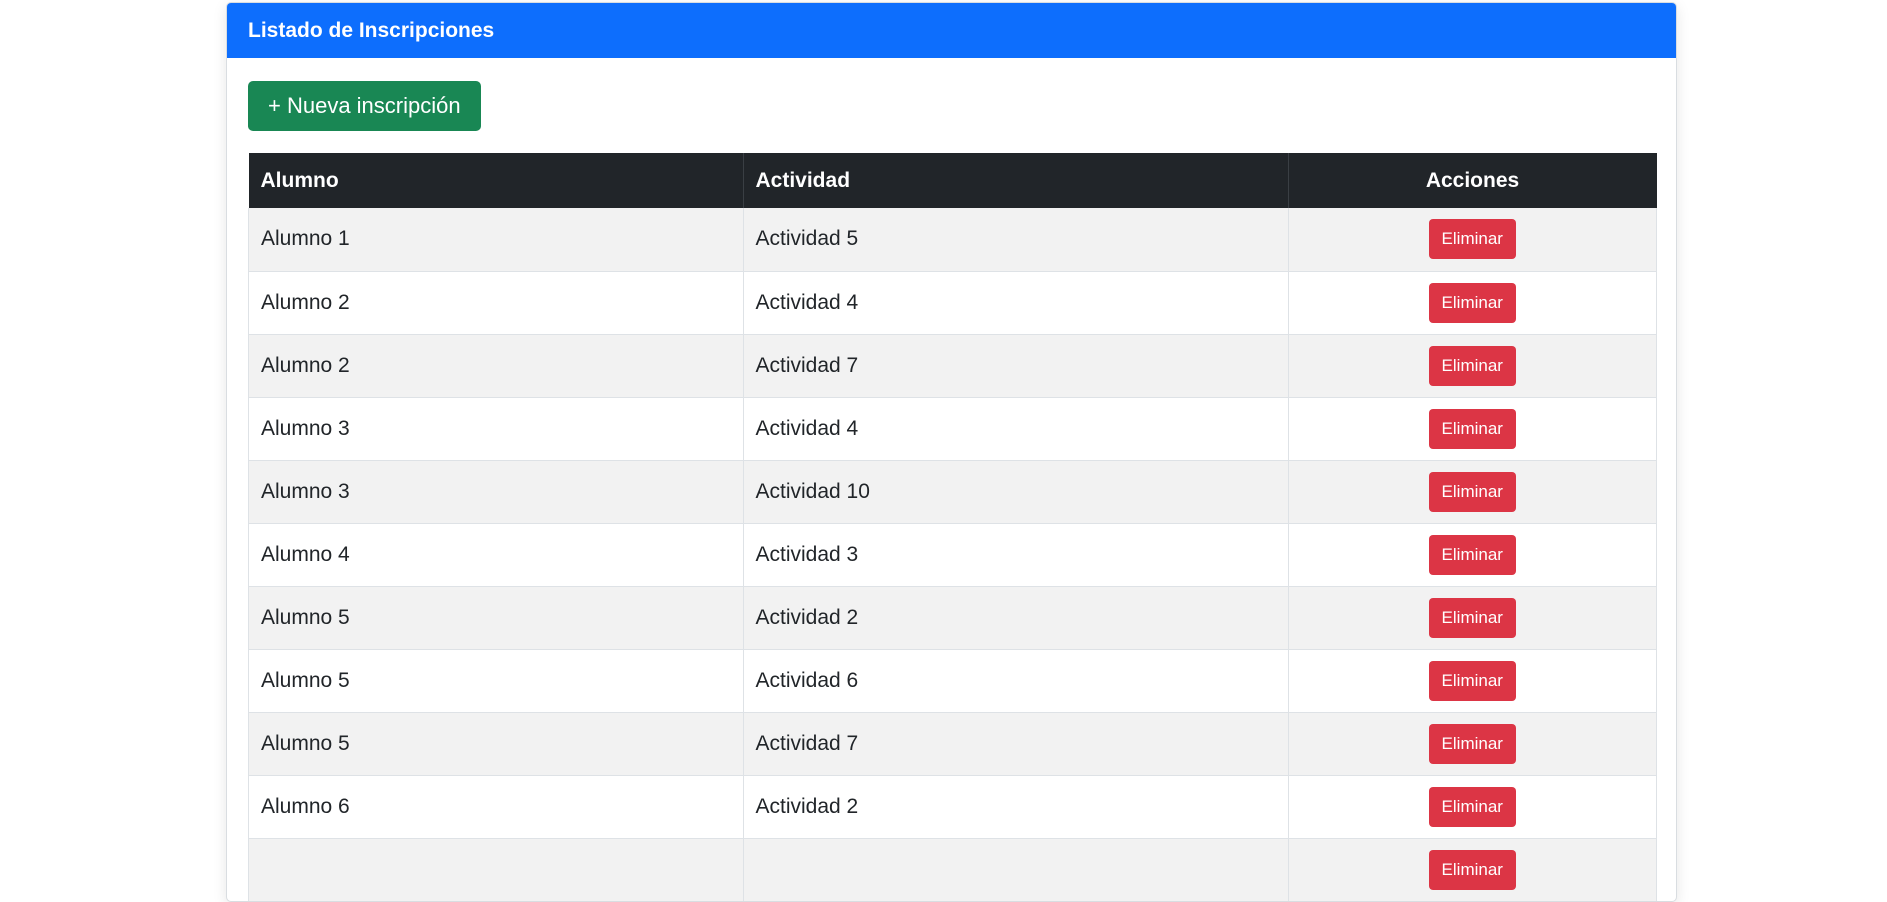  I want to click on column-header-acciones: Acciones, so click(1472, 180).